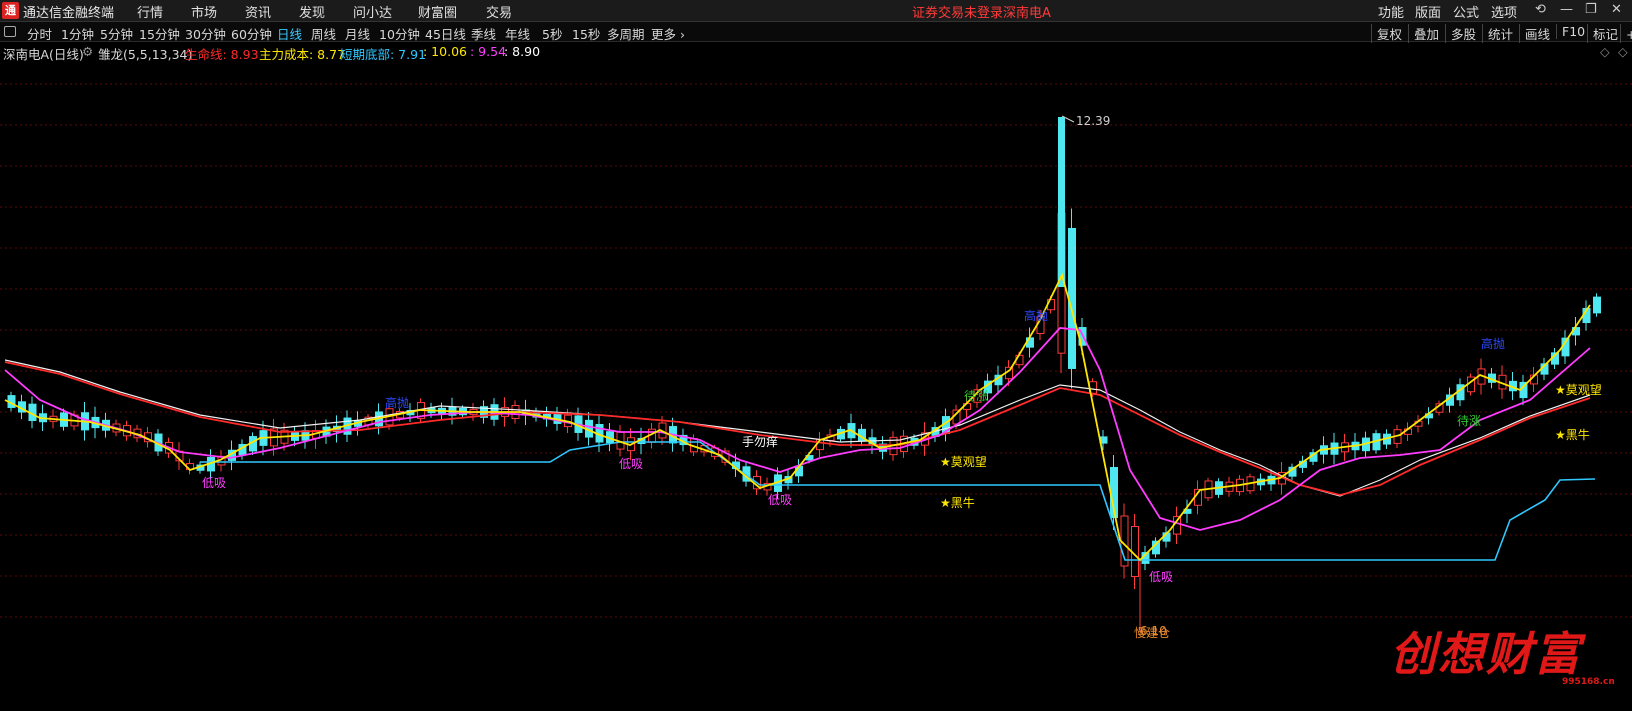 This screenshot has width=1632, height=711. I want to click on value-1: : 10.06, so click(445, 51).